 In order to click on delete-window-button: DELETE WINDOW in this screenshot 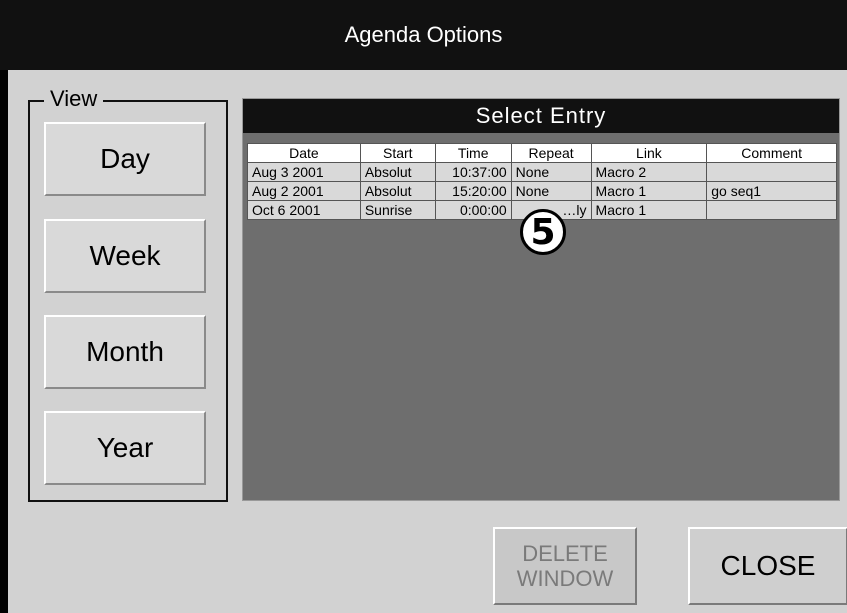, I will do `click(565, 566)`.